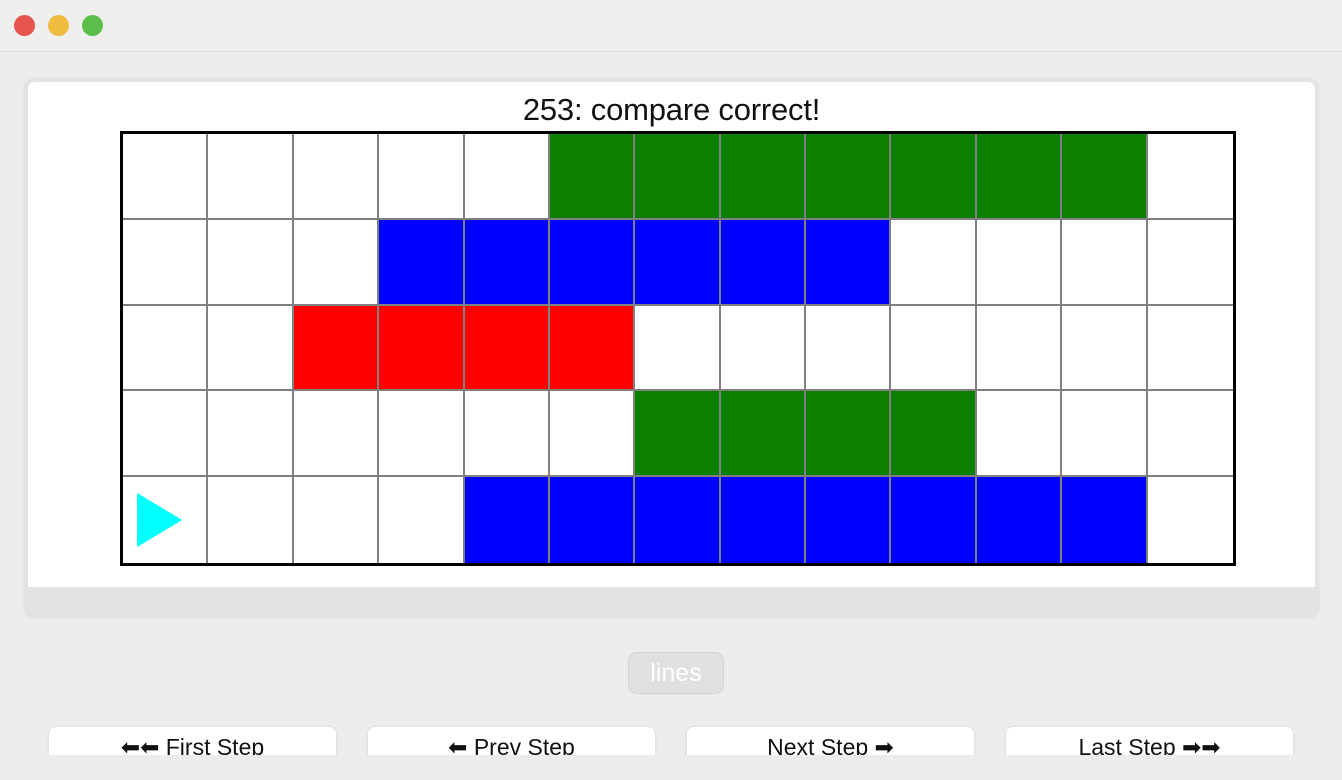 The height and width of the screenshot is (780, 1342). I want to click on tab-lines-label: lines, so click(676, 672).